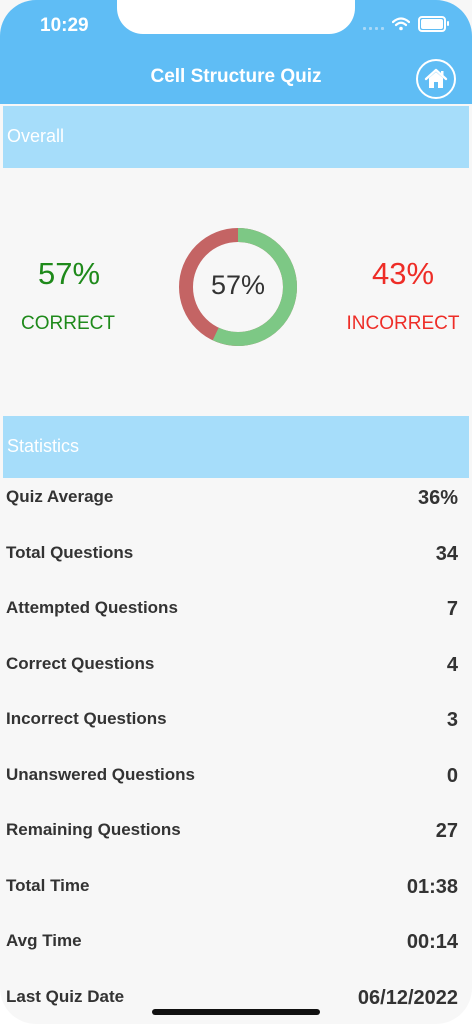 The image size is (472, 1024). Describe the element at coordinates (236, 734) in the screenshot. I see `stat-row: Incorrect Questions 3` at that location.